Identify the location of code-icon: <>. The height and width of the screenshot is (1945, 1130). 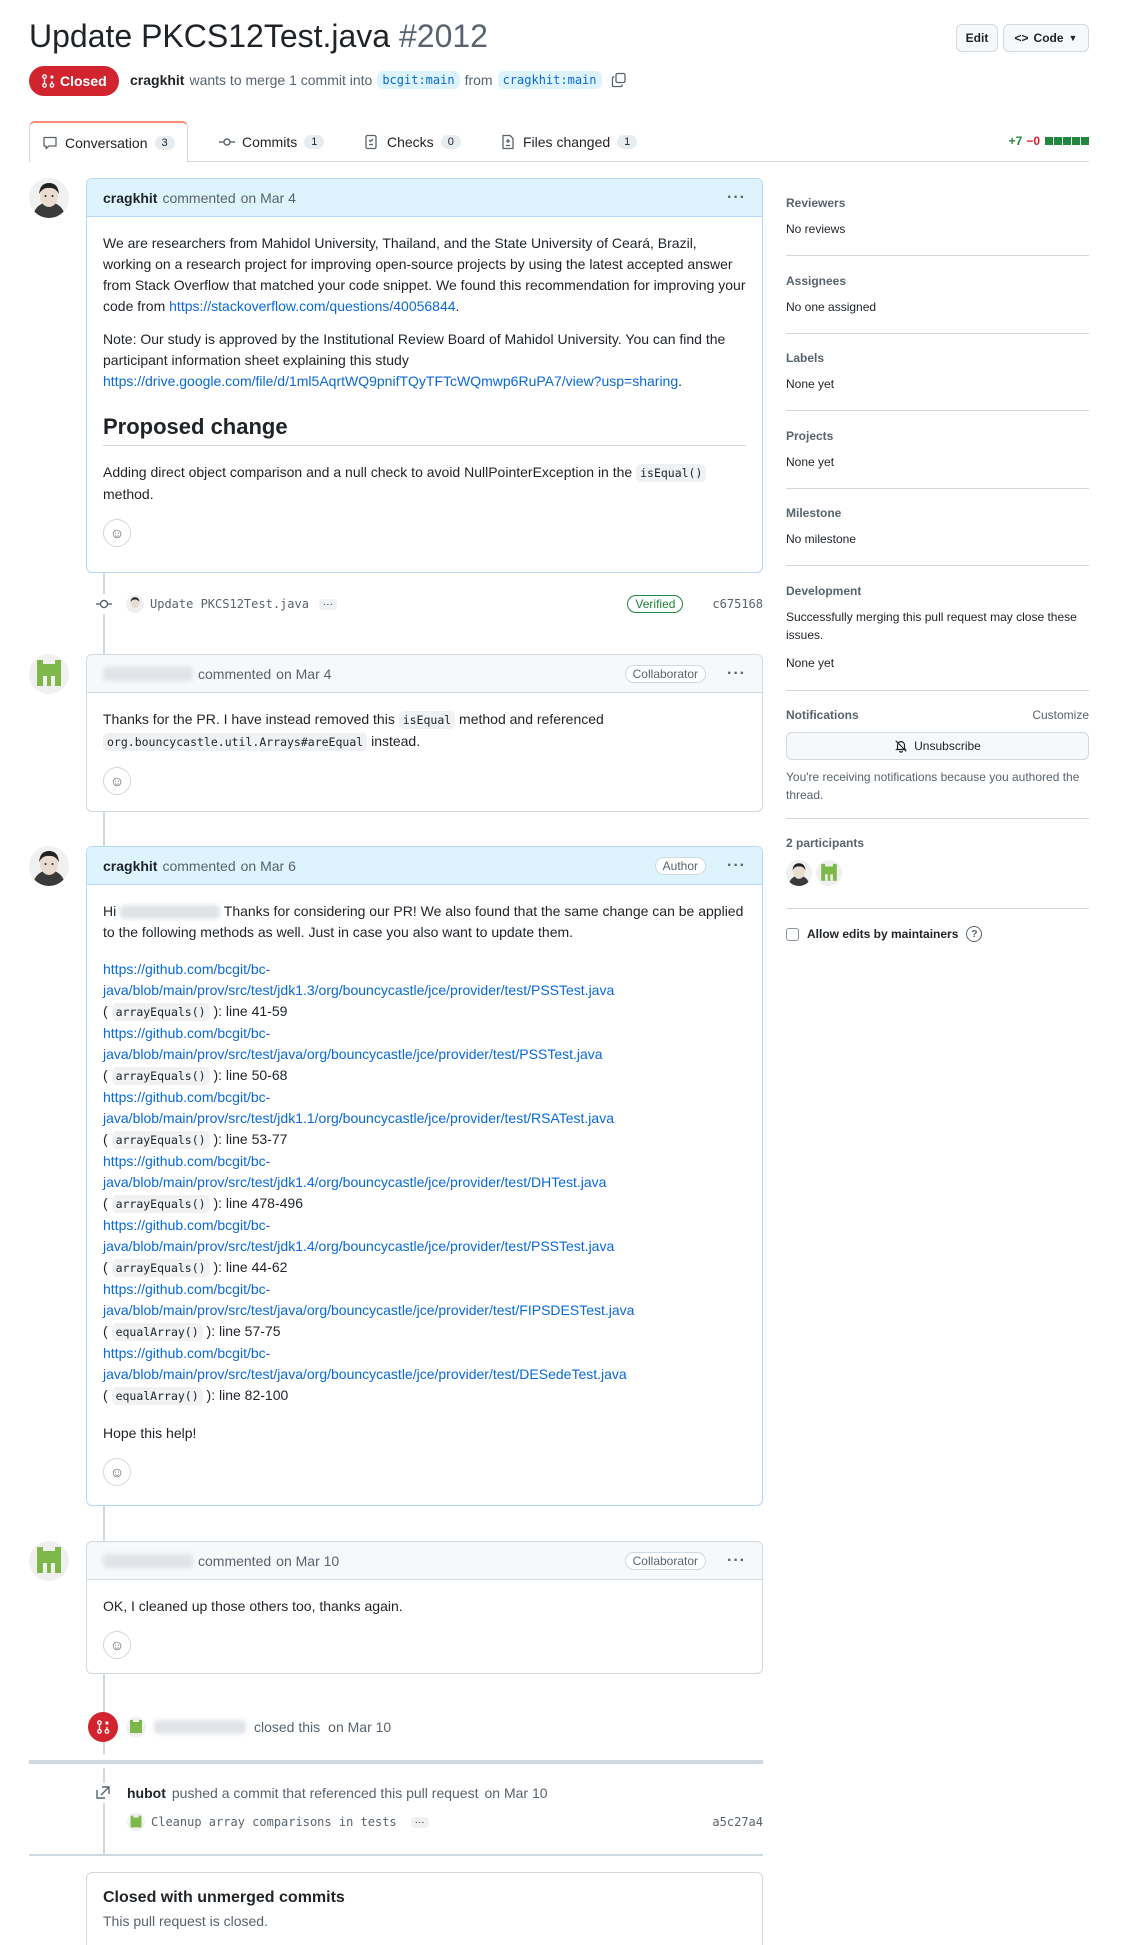
(1021, 38).